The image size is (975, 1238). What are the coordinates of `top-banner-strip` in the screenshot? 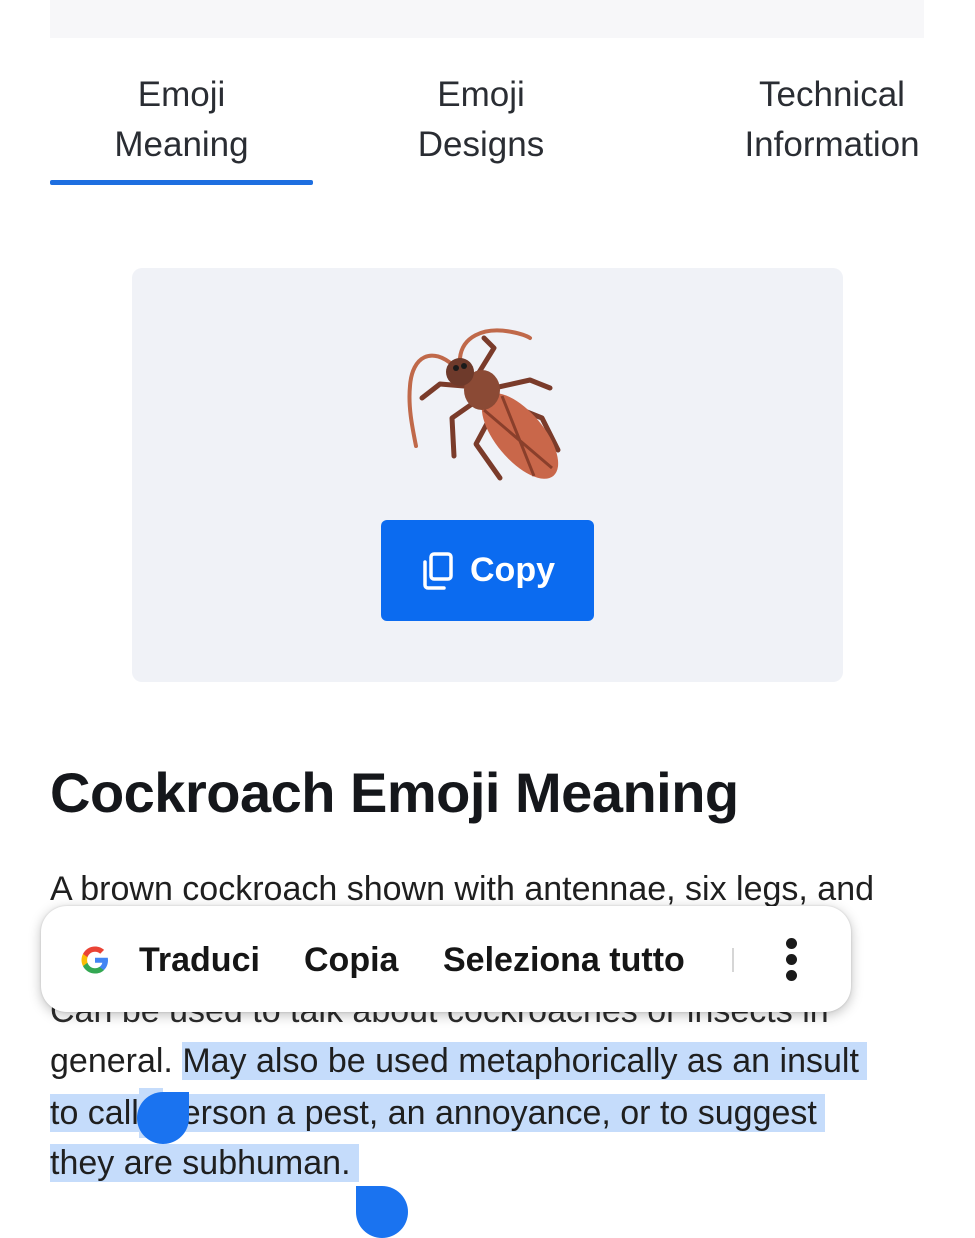 It's located at (487, 19).